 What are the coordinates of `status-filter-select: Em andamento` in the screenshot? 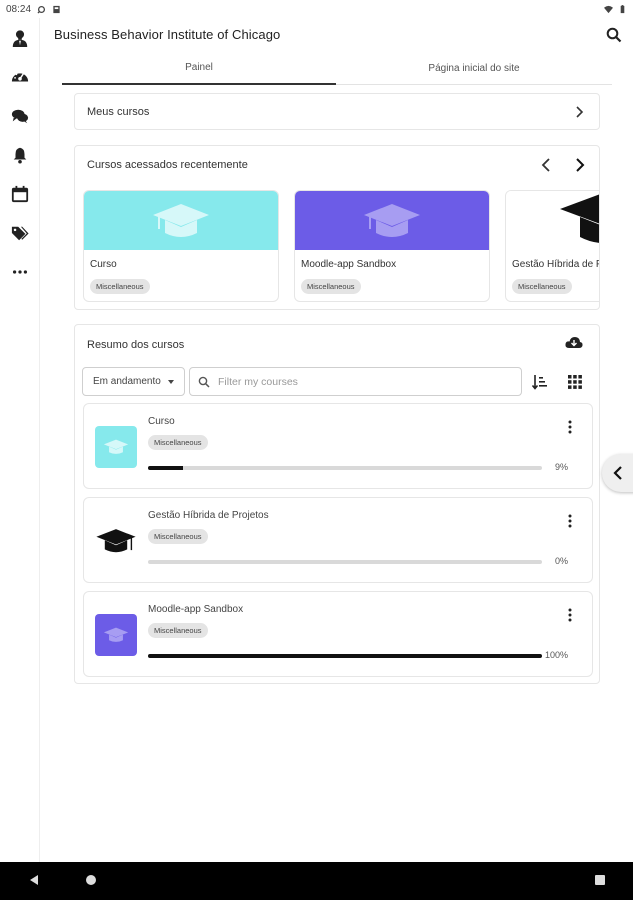 It's located at (133, 381).